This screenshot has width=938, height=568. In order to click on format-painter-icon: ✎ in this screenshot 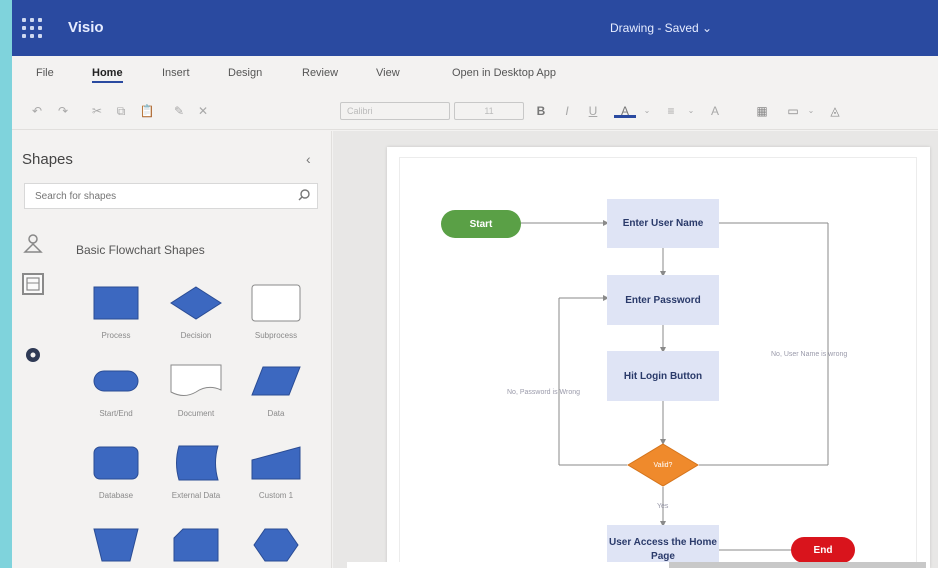, I will do `click(179, 111)`.